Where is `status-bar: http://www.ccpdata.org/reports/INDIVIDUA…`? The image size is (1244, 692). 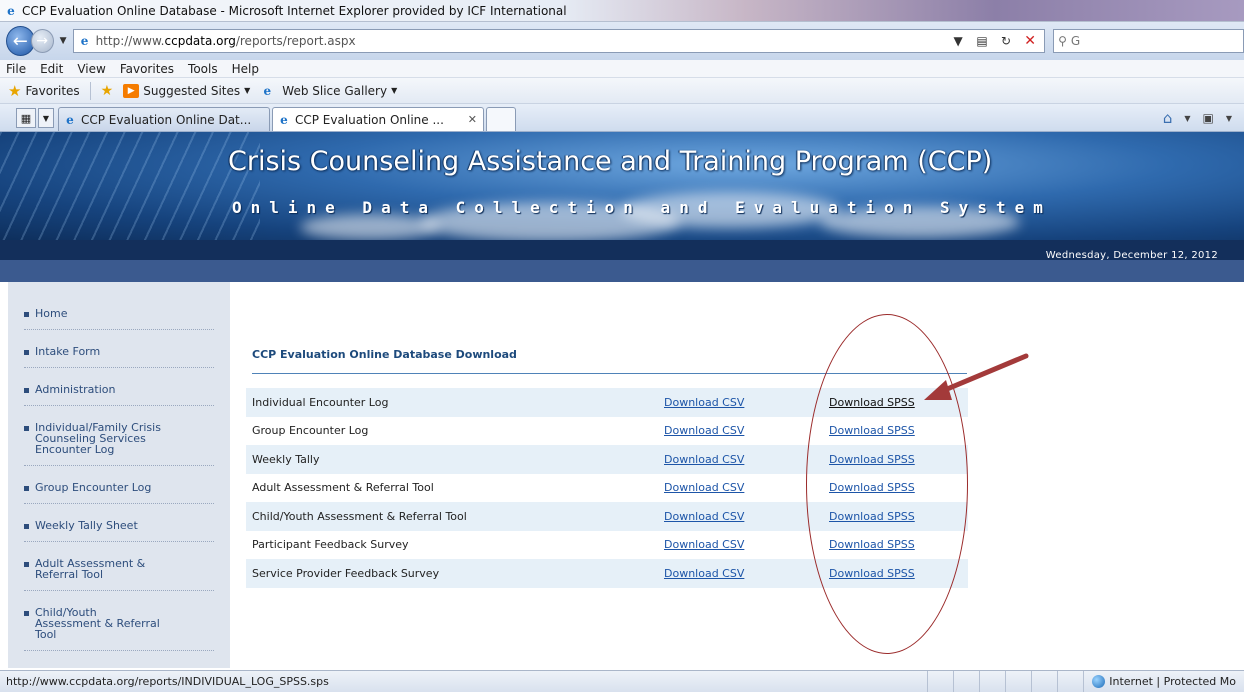
status-bar: http://www.ccpdata.org/reports/INDIVIDUA… is located at coordinates (622, 681).